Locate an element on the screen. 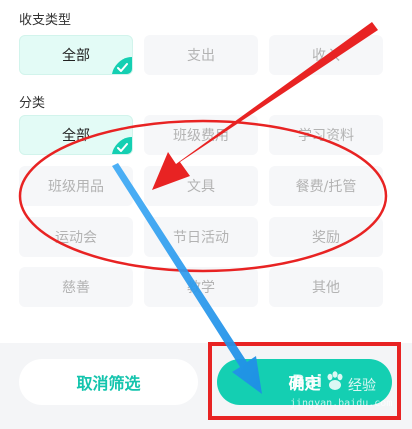 Image resolution: width=412 pixels, height=429 pixels. category-chip-teaching: 教学 is located at coordinates (201, 287).